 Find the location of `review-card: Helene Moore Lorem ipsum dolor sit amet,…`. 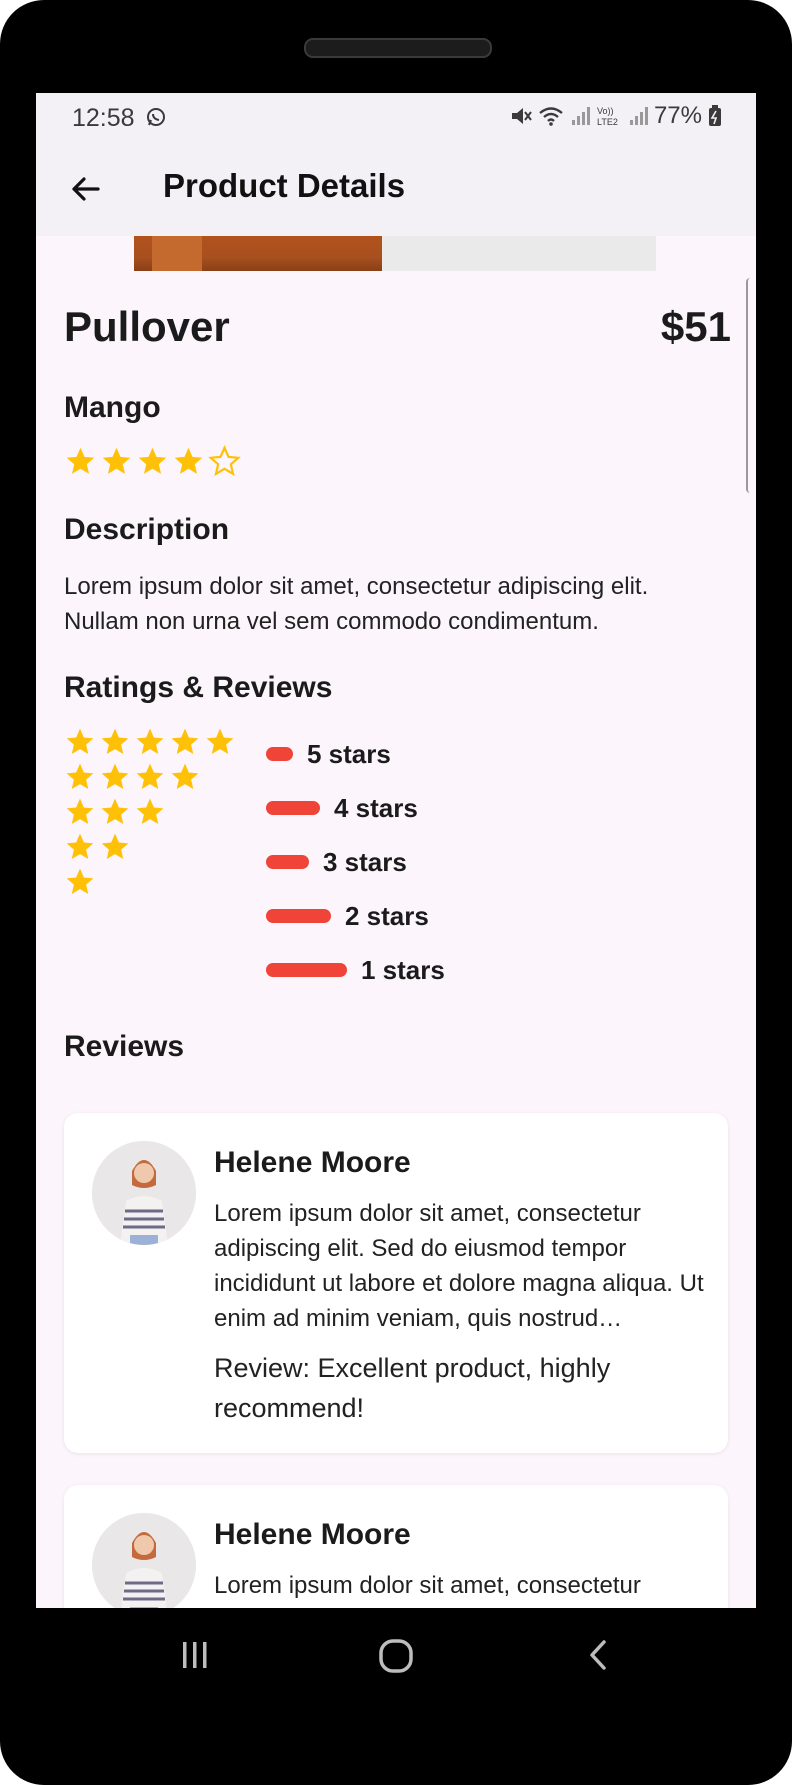

review-card: Helene Moore Lorem ipsum dolor sit amet,… is located at coordinates (396, 1546).